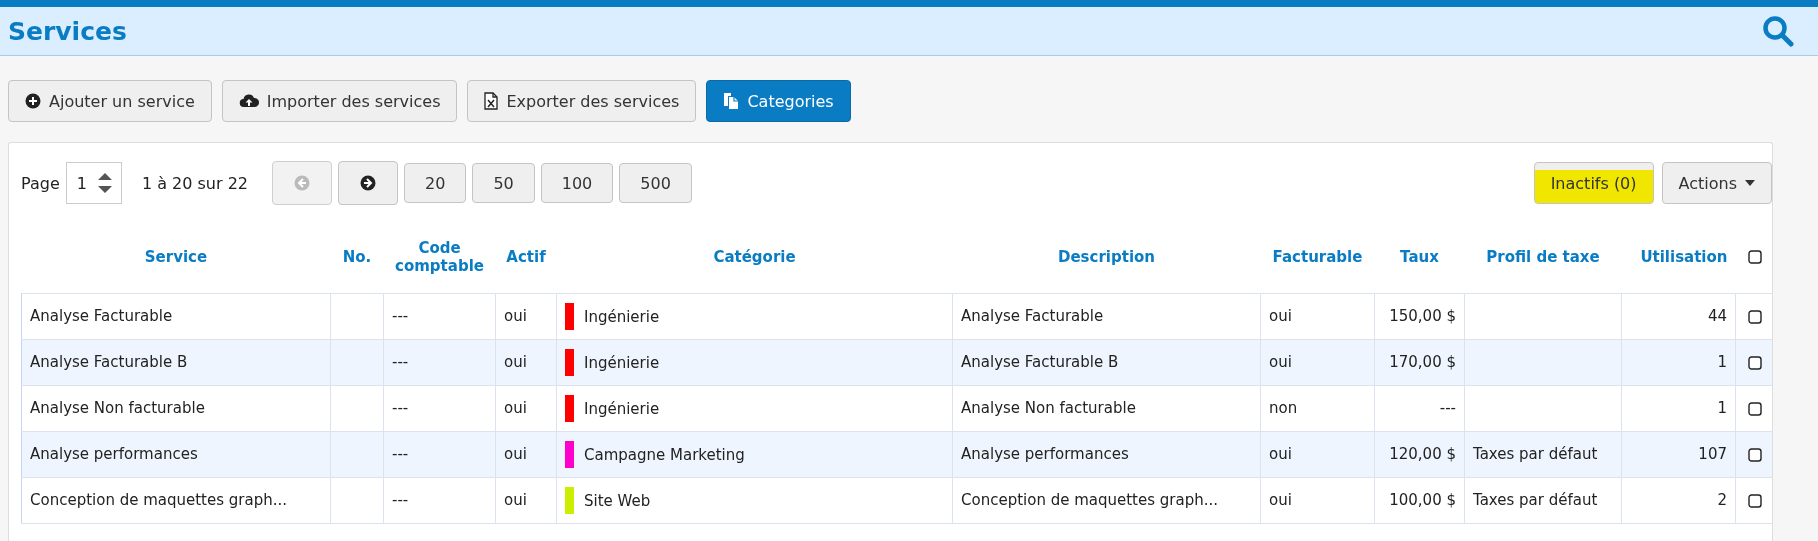  Describe the element at coordinates (655, 183) in the screenshot. I see `page-size-button: 500` at that location.